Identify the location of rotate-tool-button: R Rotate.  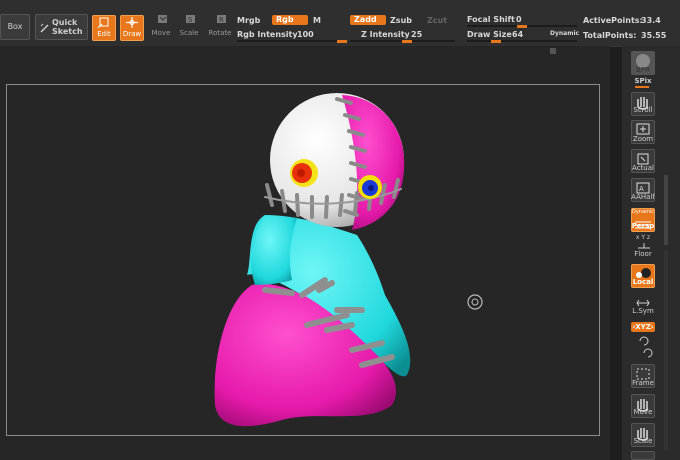
(220, 28).